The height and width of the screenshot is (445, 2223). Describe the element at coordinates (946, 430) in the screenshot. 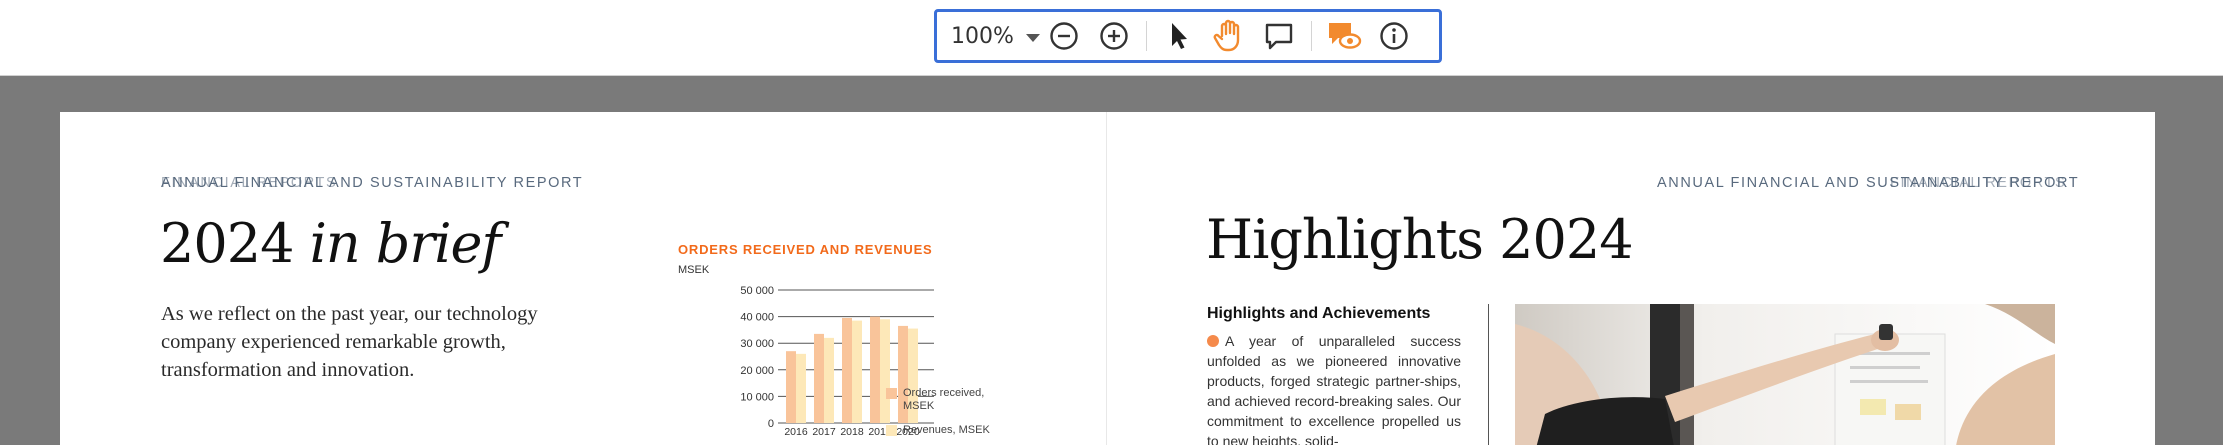

I see `legend-label: Revenues, MSEK` at that location.